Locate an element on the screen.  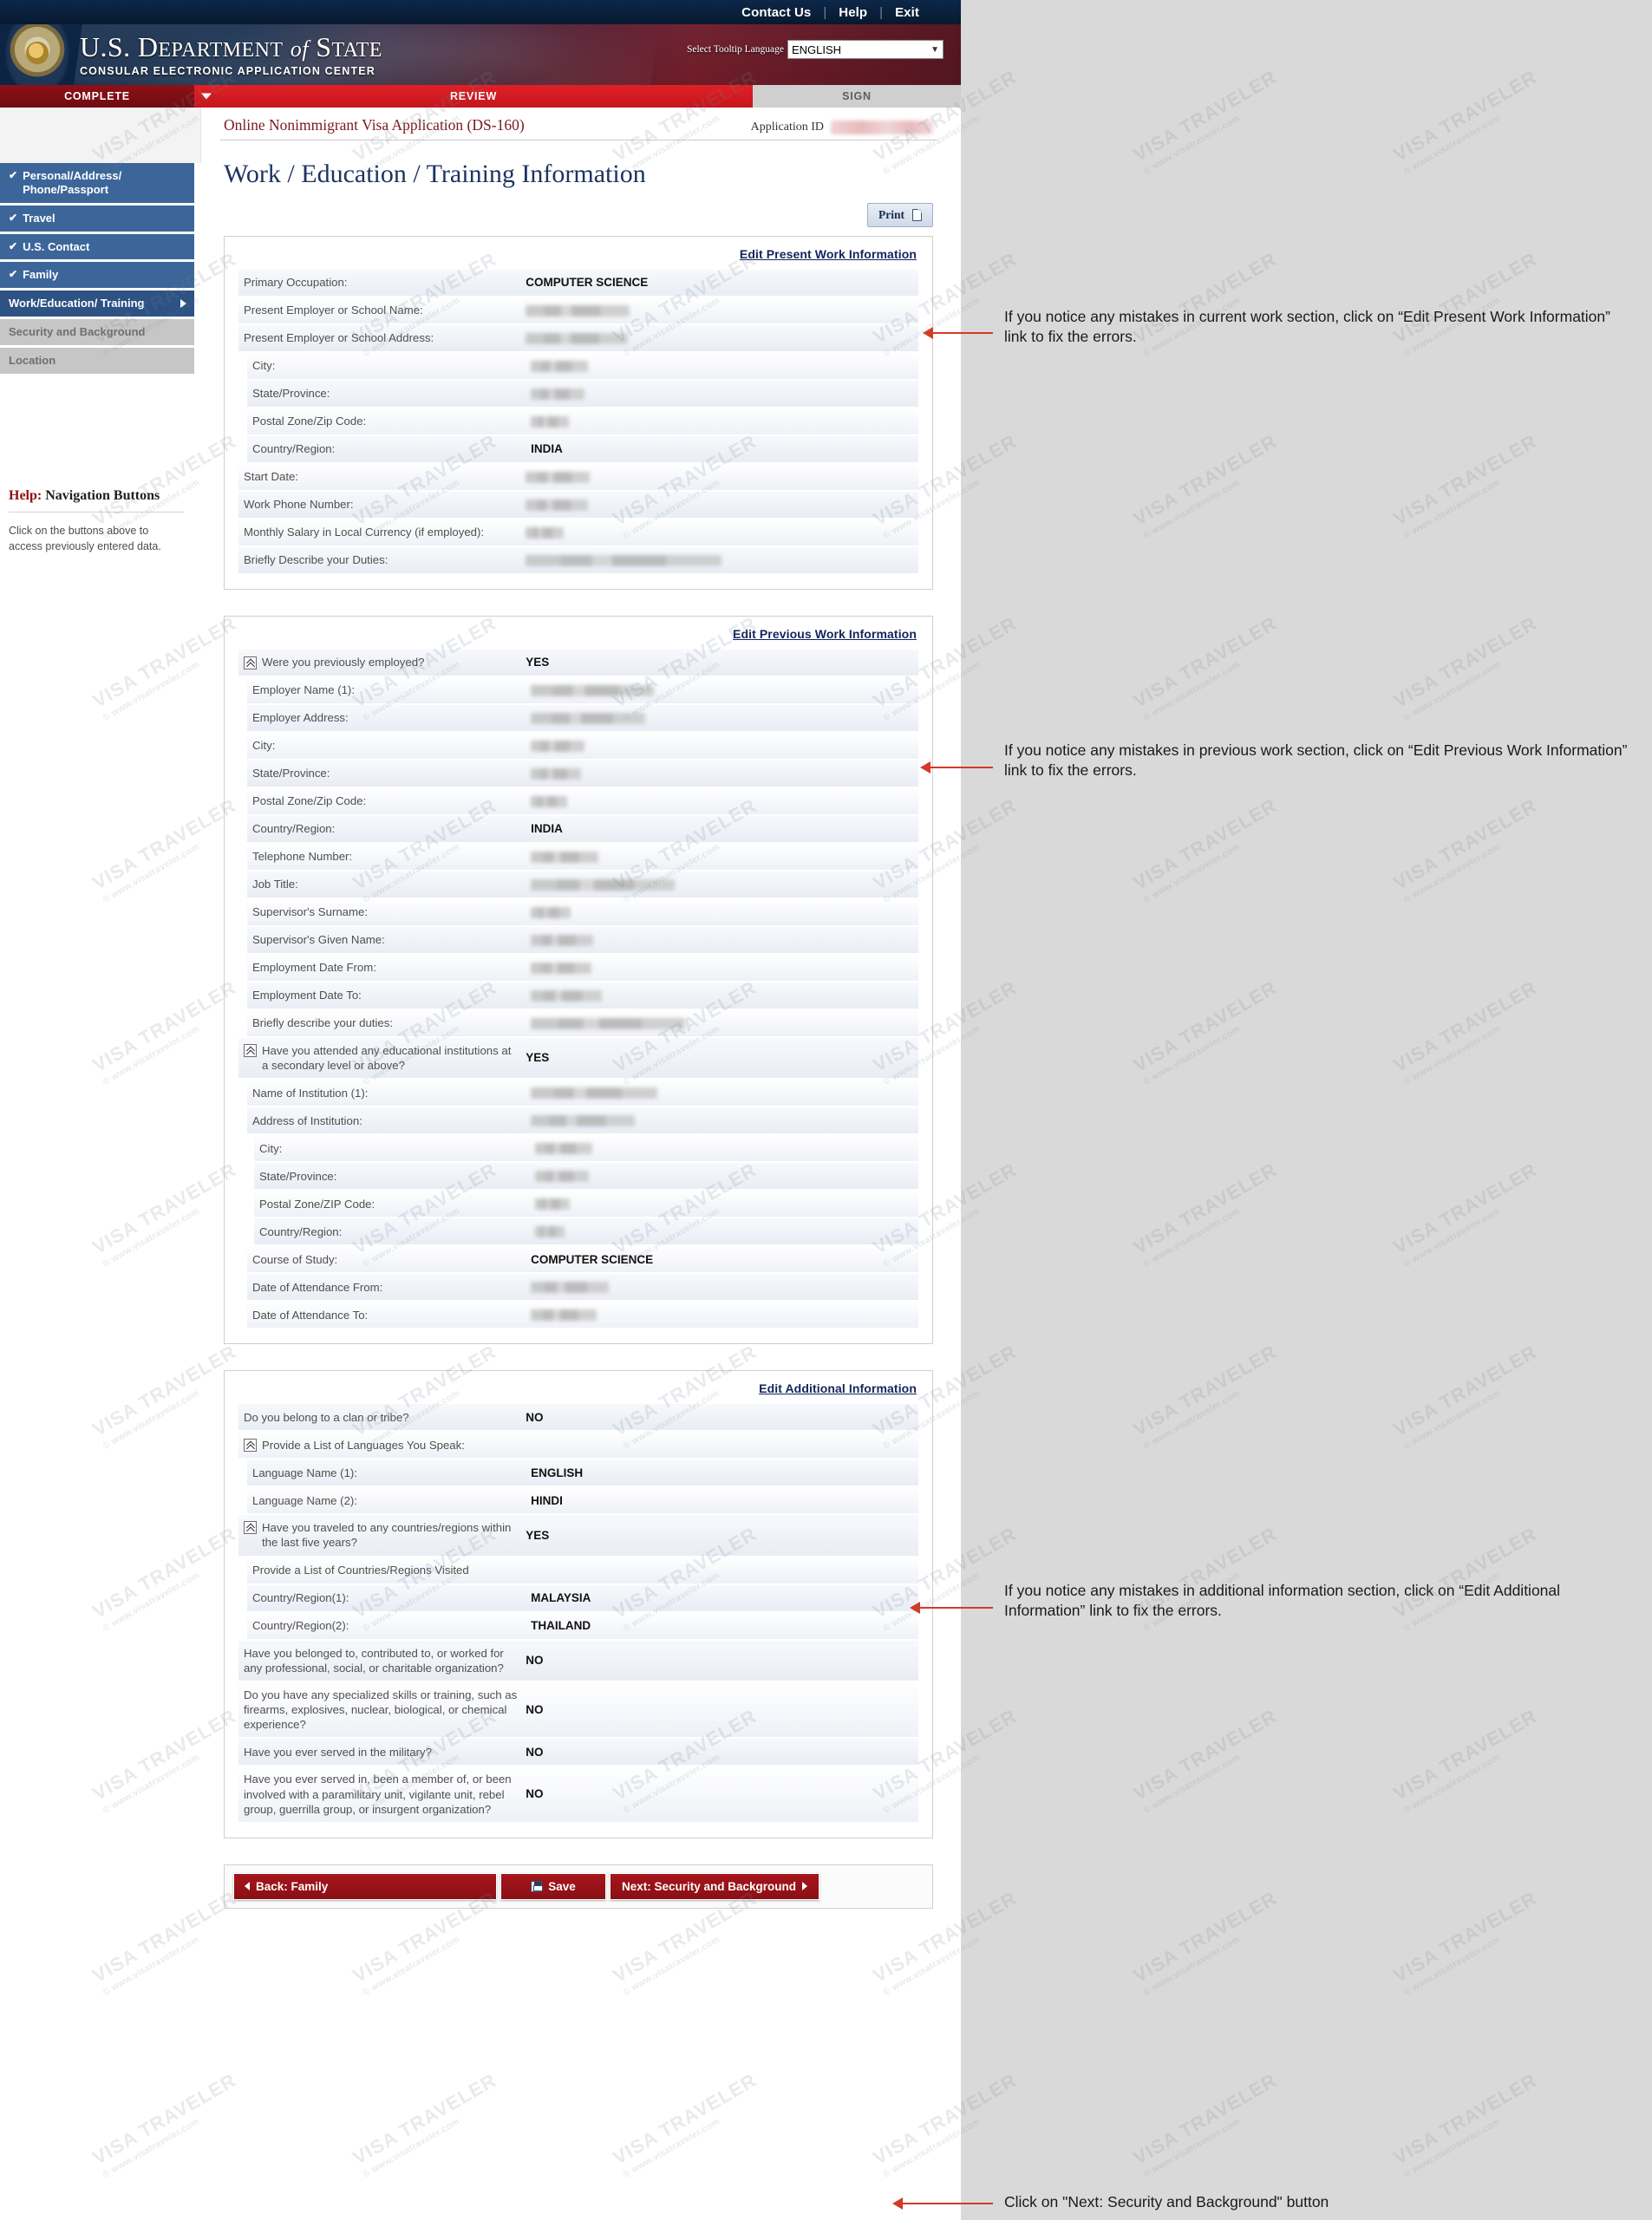
form-row-label: Work Phone Number: is located at coordinates (381, 505).